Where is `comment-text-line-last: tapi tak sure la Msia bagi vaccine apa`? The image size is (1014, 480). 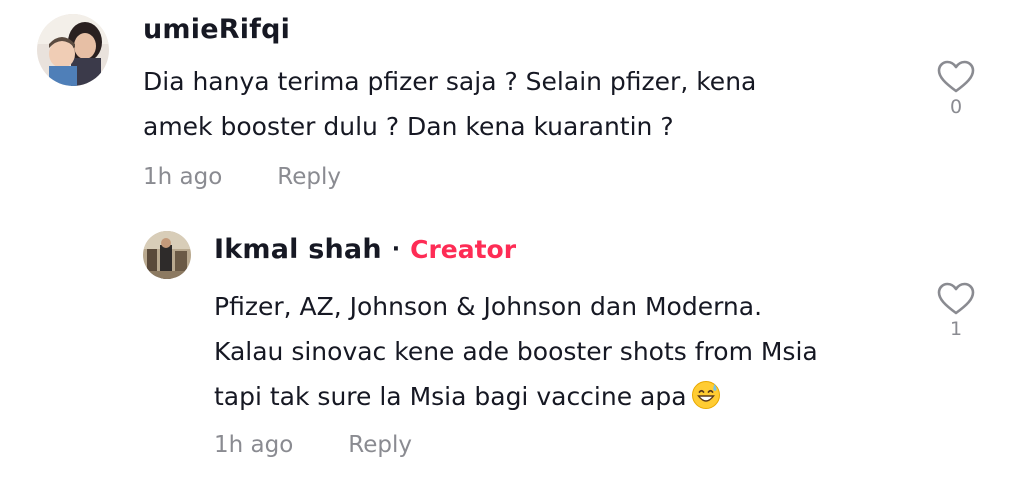
comment-text-line-last: tapi tak sure la Msia bagi vaccine apa is located at coordinates (516, 396).